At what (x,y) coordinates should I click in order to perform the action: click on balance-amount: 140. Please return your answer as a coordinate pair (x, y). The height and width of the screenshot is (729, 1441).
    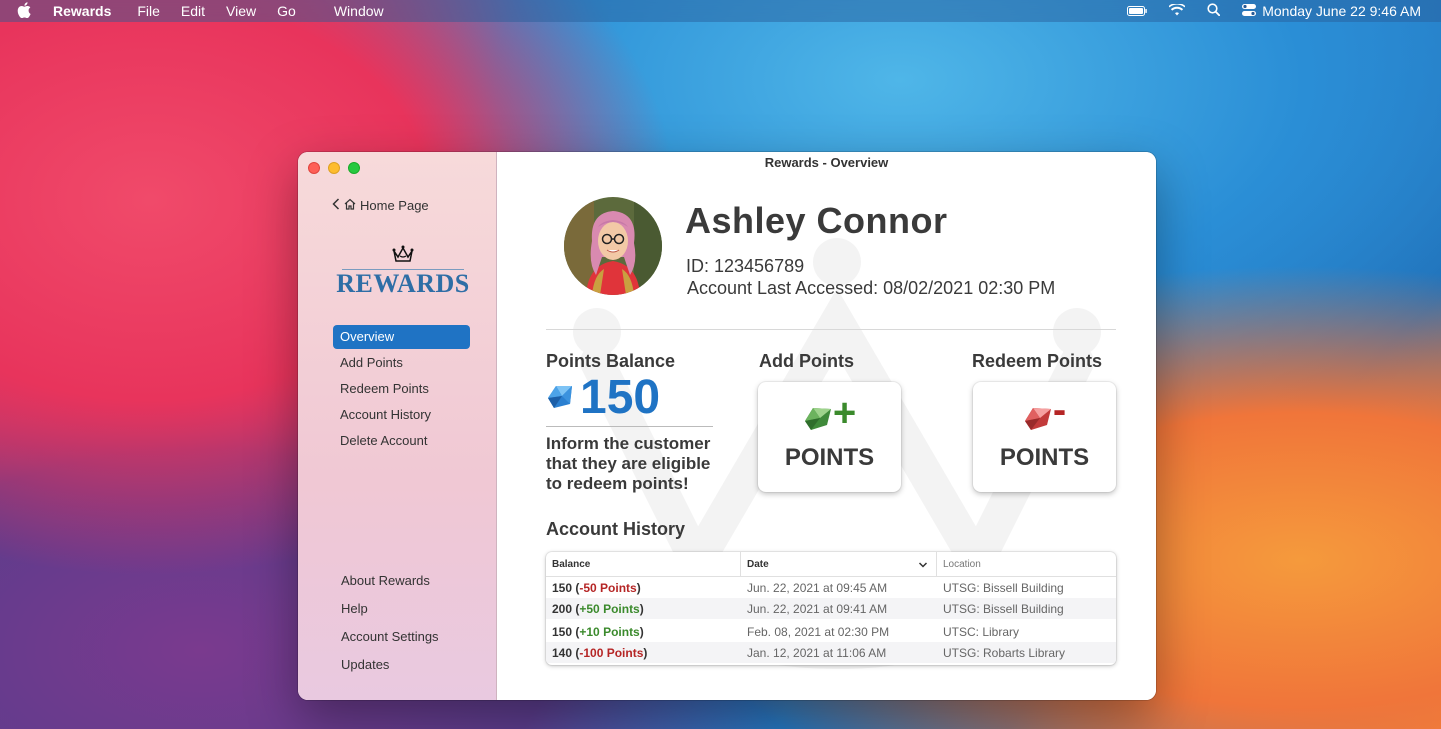
    Looking at the image, I should click on (562, 652).